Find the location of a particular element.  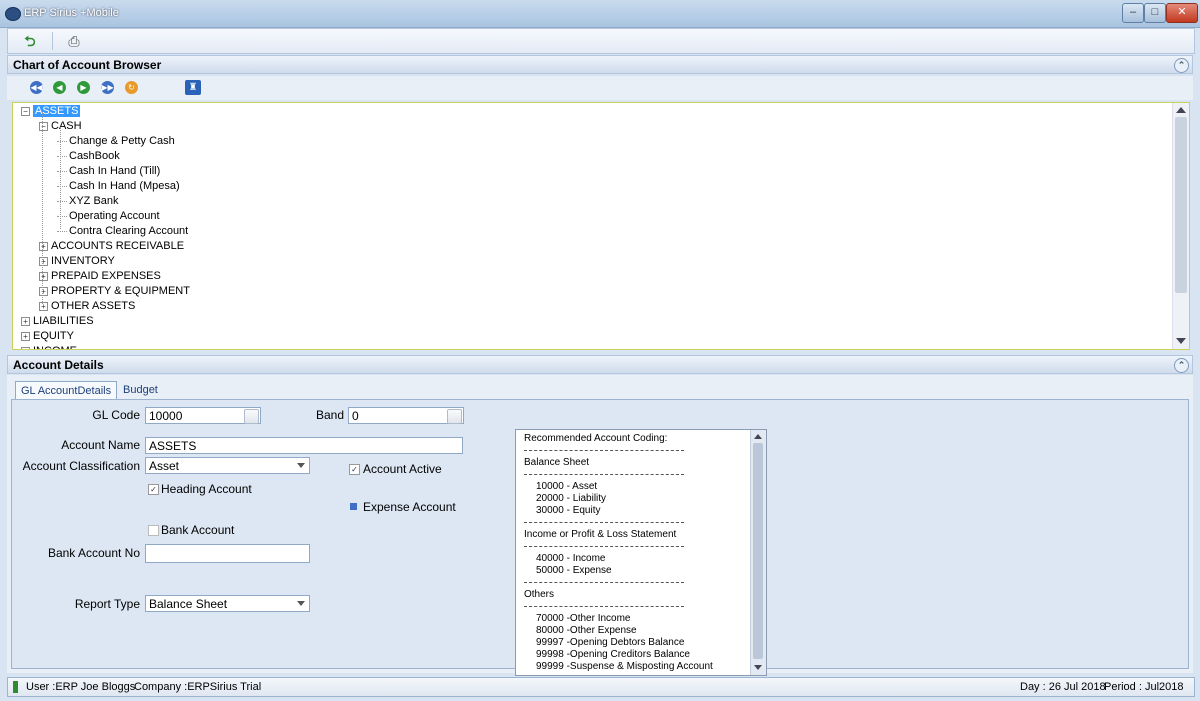

tree-node-label: Contra Clearing Account is located at coordinates (129, 231).